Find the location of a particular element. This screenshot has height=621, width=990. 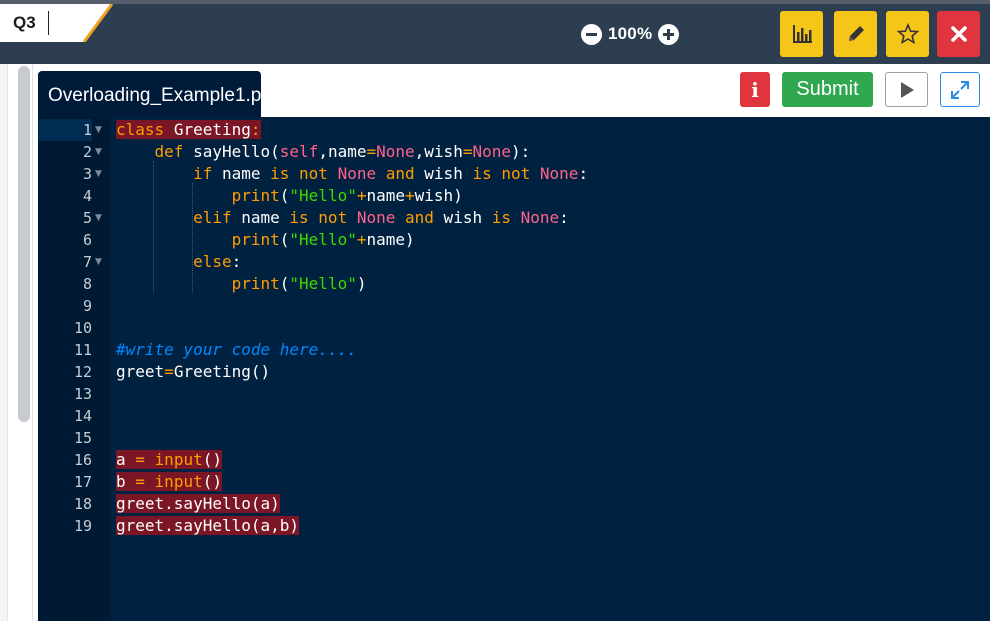

question-label: Q3 is located at coordinates (24, 22).